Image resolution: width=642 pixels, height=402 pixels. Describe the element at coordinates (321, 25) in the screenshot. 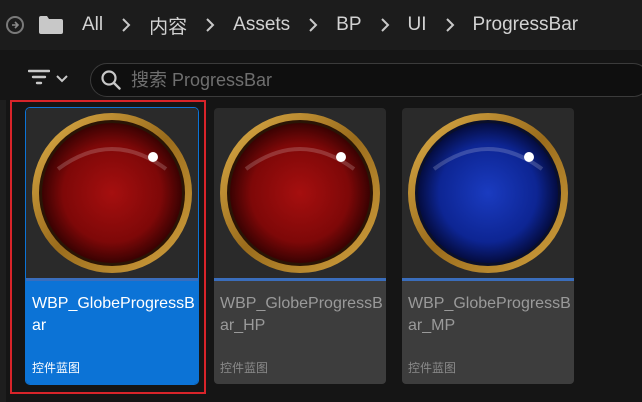

I see `breadcrumb: All 内容 Assets BP UI ProgressBar` at that location.